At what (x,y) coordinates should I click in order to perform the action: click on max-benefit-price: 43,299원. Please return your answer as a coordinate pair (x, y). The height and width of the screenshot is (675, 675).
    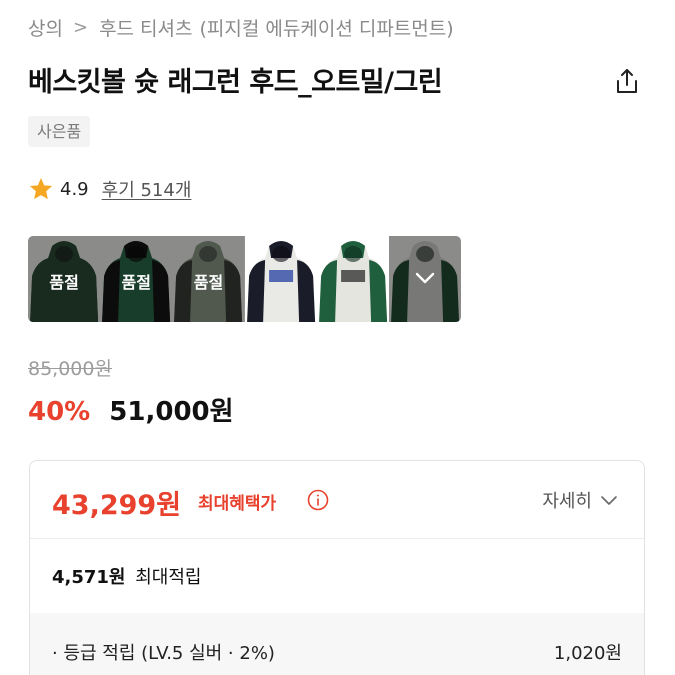
    Looking at the image, I should click on (117, 505).